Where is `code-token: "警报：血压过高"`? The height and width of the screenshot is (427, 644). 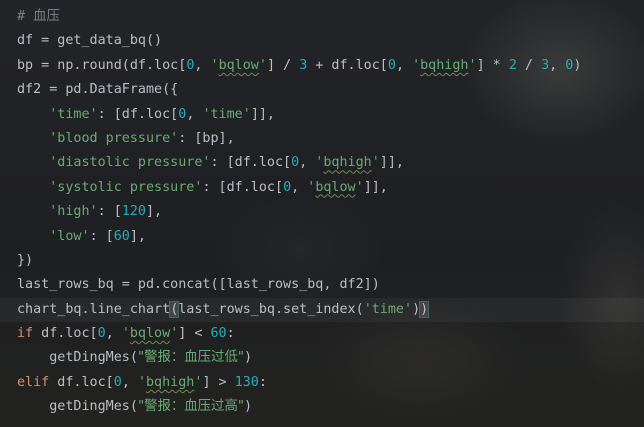
code-token: "警报：血压过高" is located at coordinates (190, 407).